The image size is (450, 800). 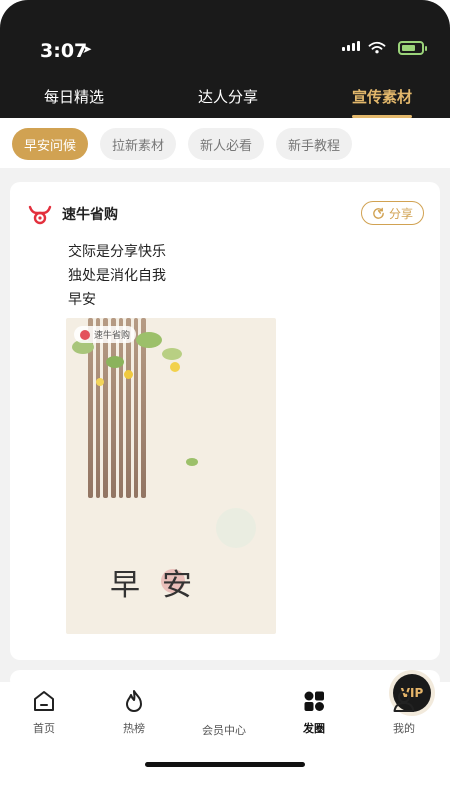 I want to click on home-icon, so click(x=44, y=701).